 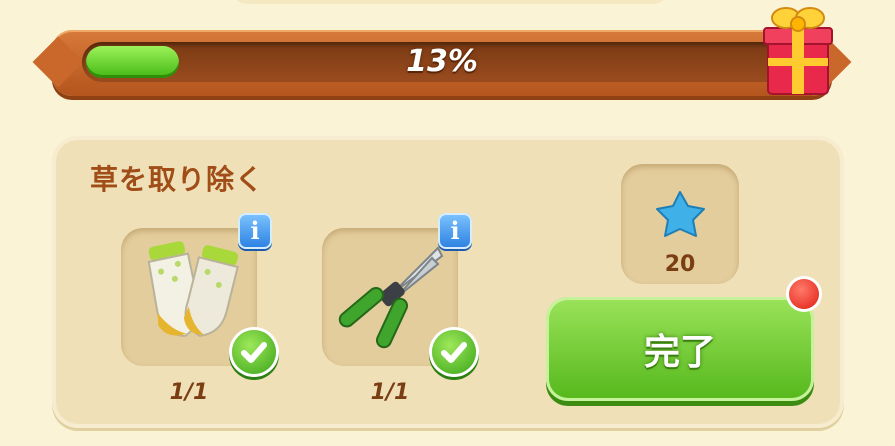 I want to click on complete-button: 完了, so click(x=680, y=349).